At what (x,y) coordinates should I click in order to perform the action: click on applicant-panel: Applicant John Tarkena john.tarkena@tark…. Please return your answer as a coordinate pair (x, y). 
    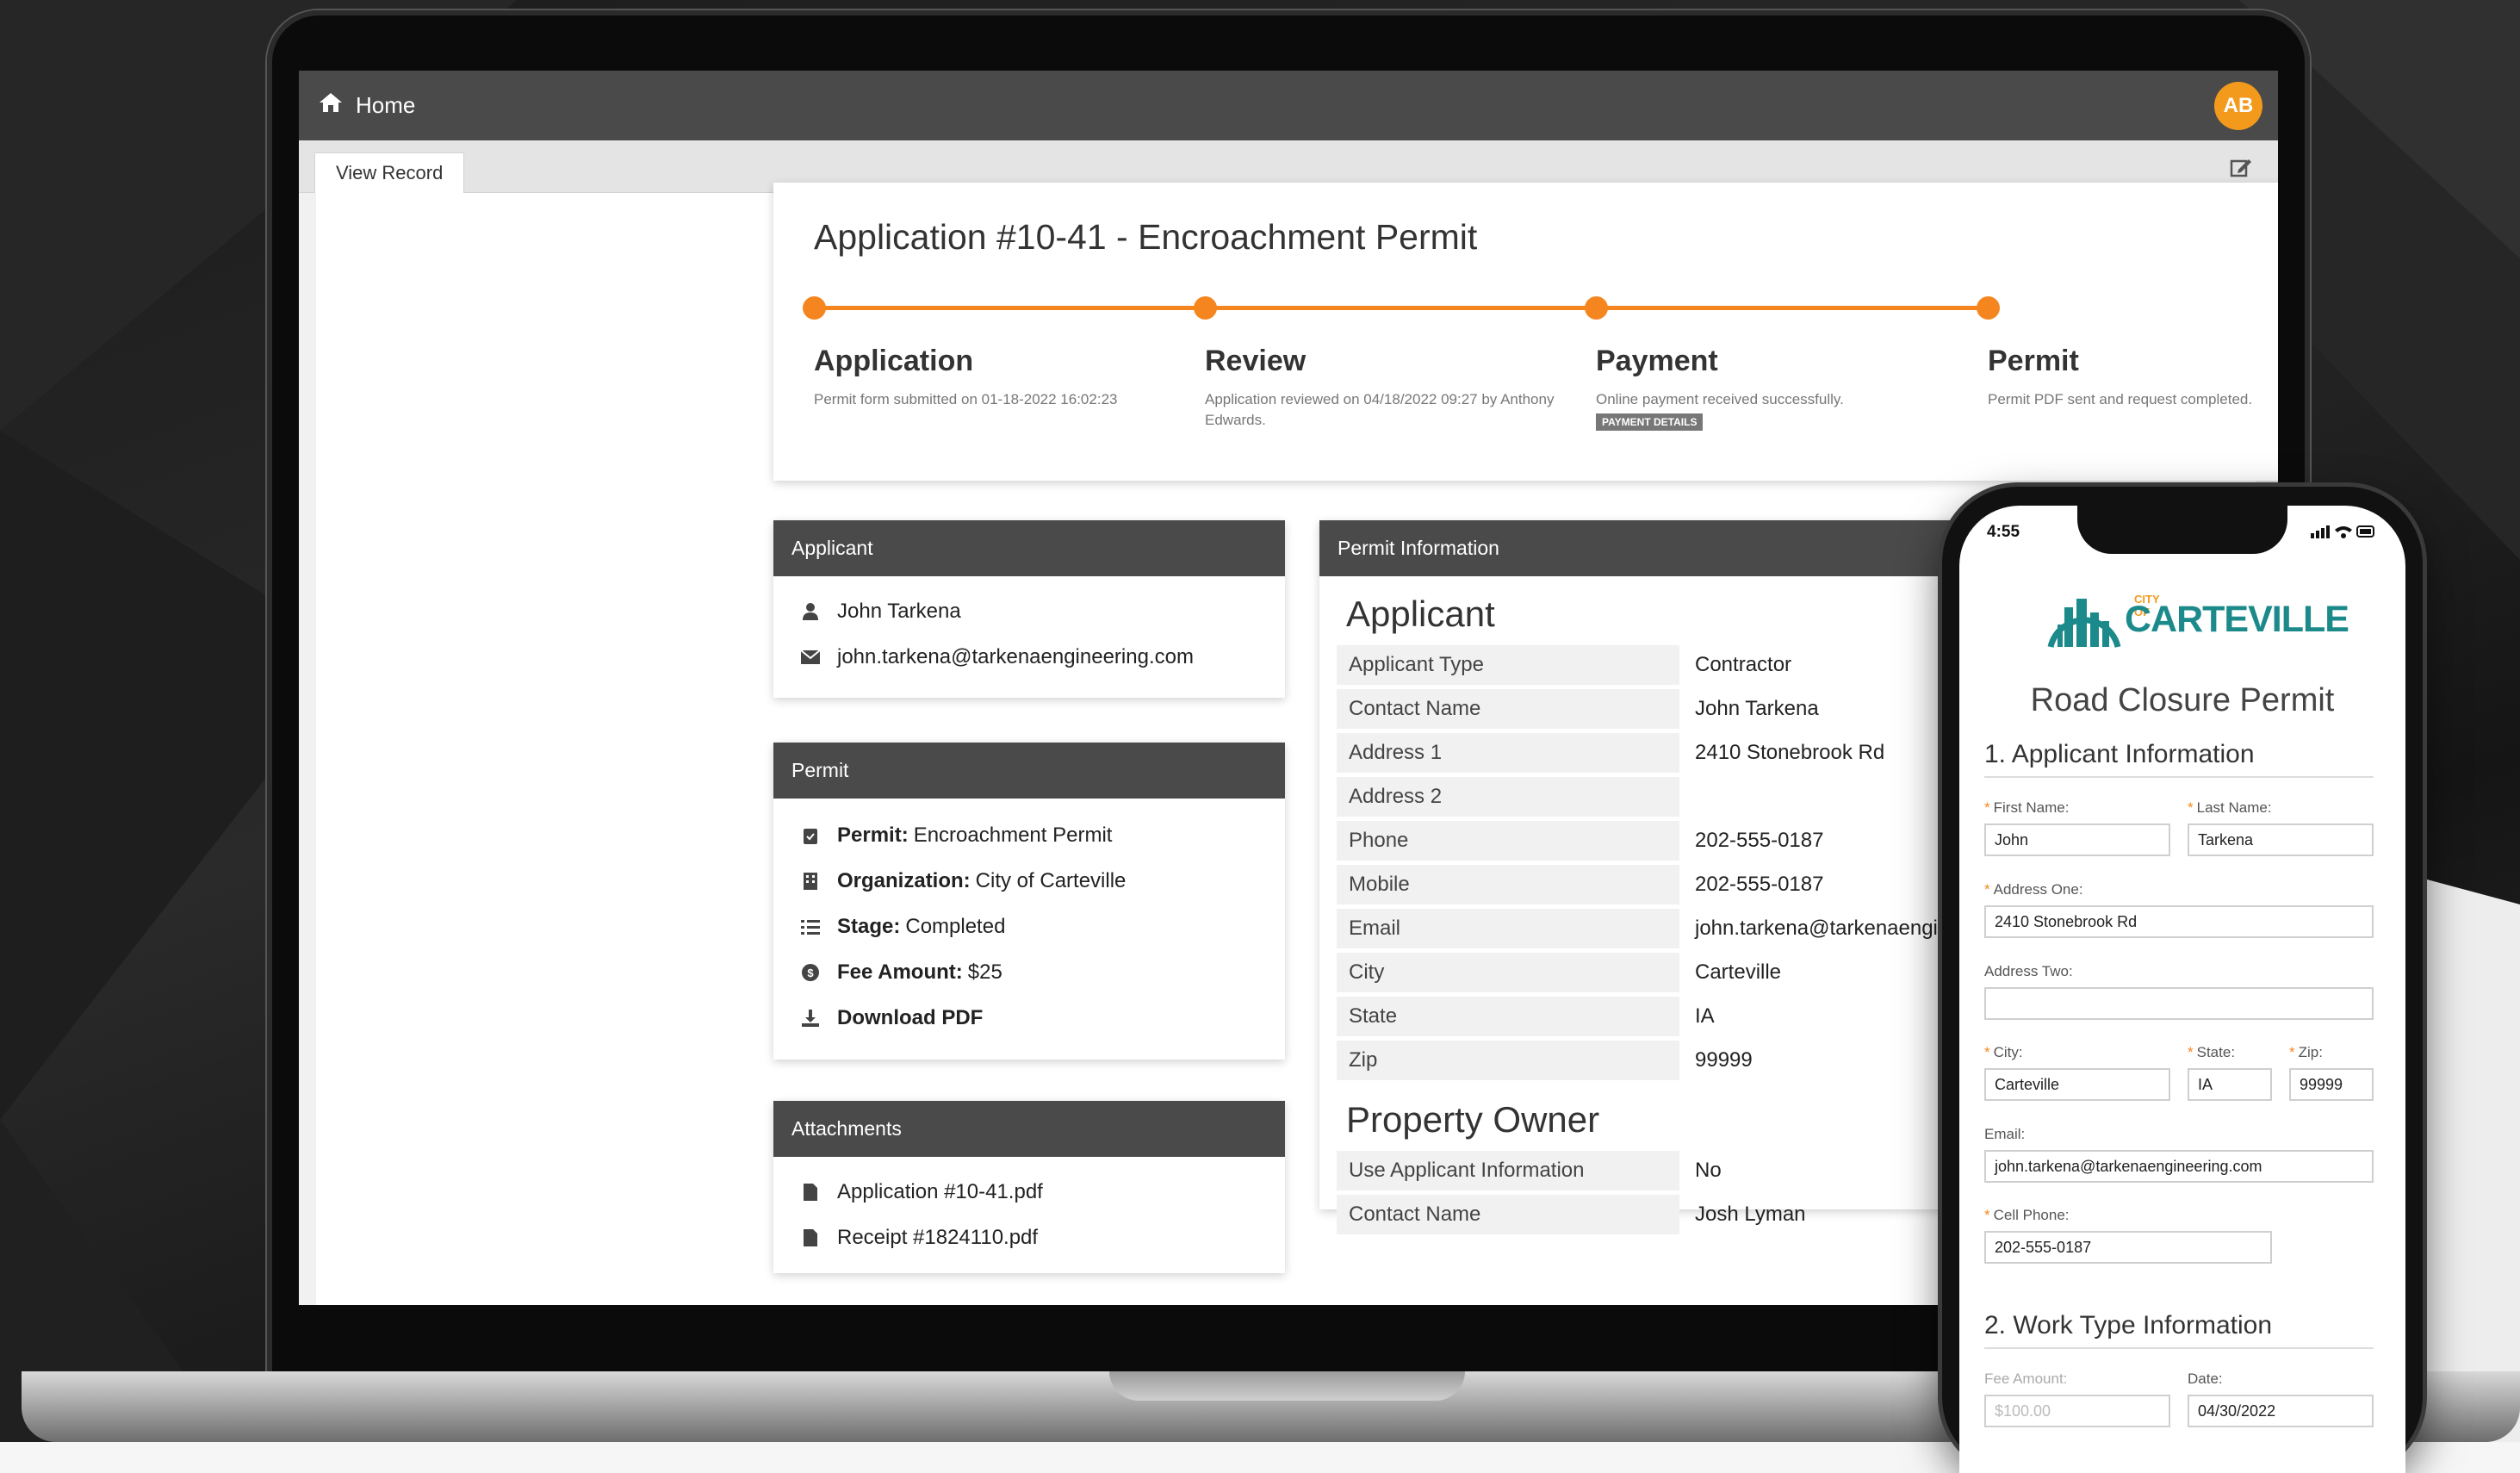
    Looking at the image, I should click on (1029, 609).